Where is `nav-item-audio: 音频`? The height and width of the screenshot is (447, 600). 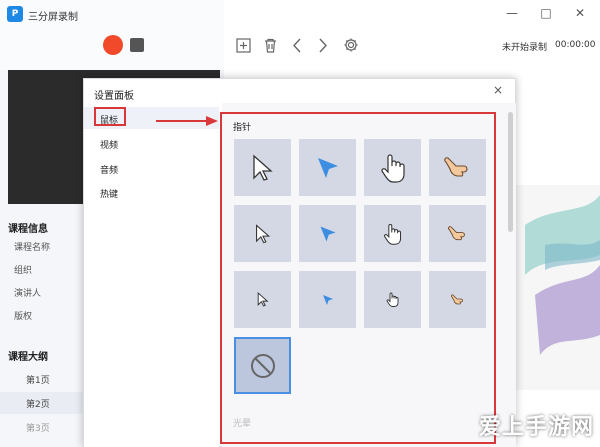
nav-item-audio: 音频 is located at coordinates (109, 169).